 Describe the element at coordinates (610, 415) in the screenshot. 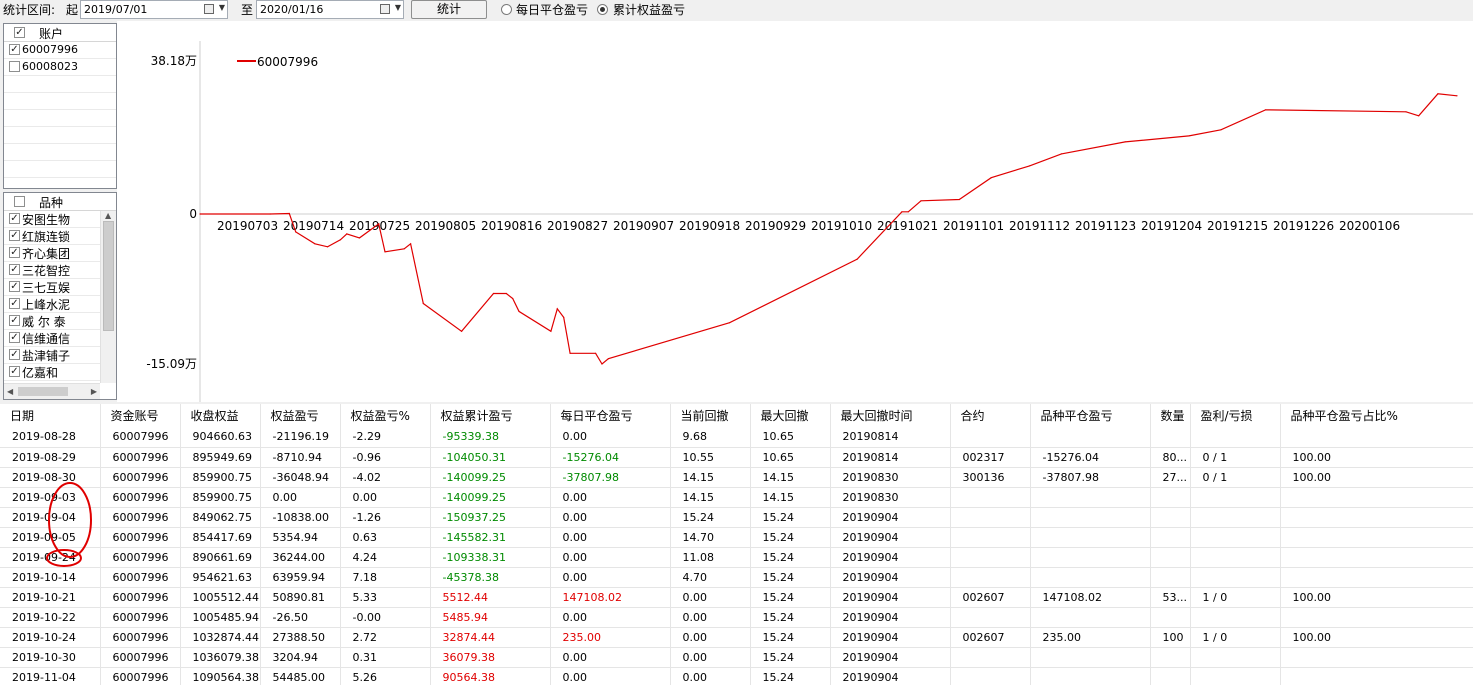

I see `column-header: 每日平仓盈亏` at that location.